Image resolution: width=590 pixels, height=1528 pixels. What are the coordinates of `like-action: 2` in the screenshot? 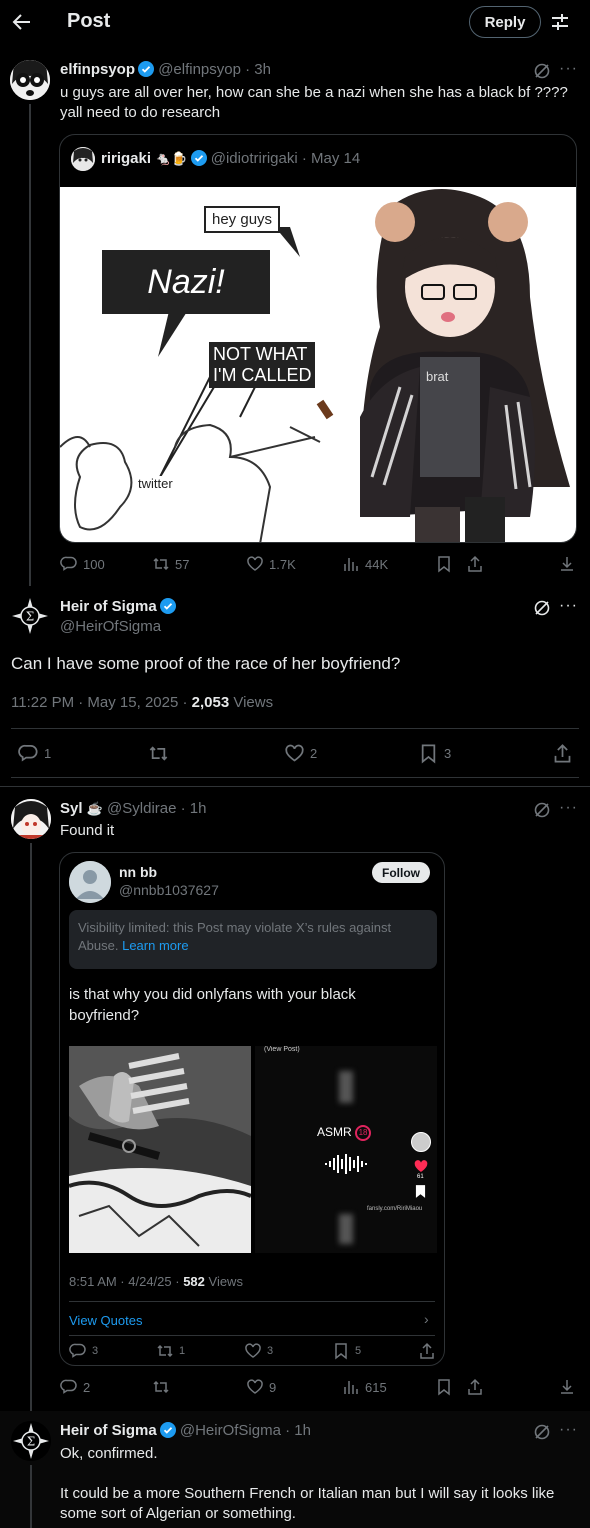 It's located at (300, 753).